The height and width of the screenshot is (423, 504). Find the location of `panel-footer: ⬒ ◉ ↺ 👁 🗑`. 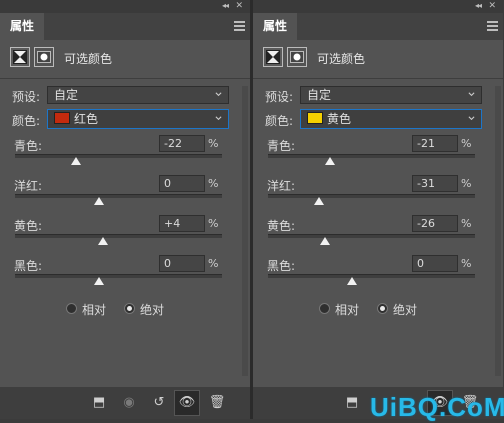

panel-footer: ⬒ ◉ ↺ 👁 🗑 is located at coordinates (125, 403).